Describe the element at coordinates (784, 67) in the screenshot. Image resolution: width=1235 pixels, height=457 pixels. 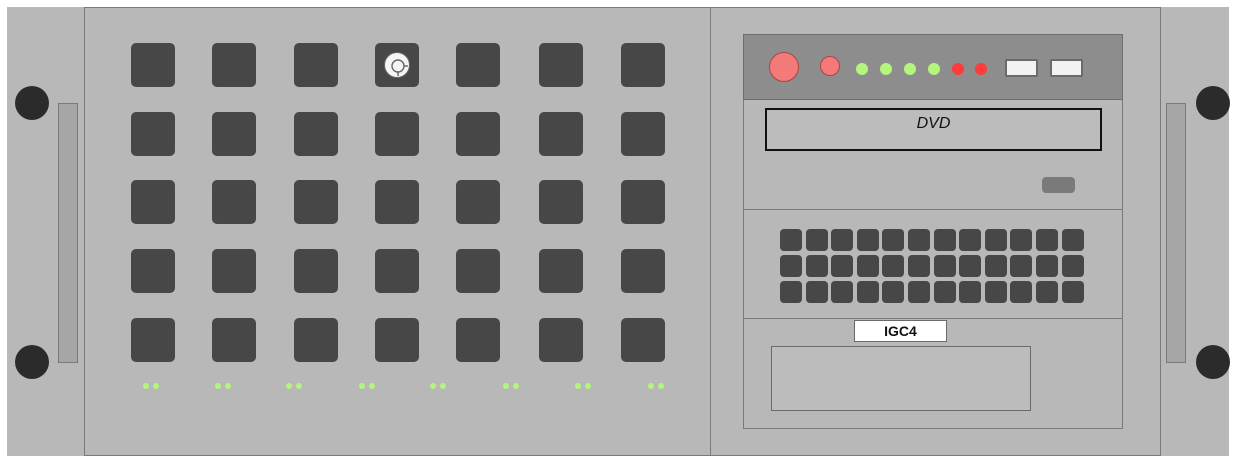
I see `power-button` at that location.